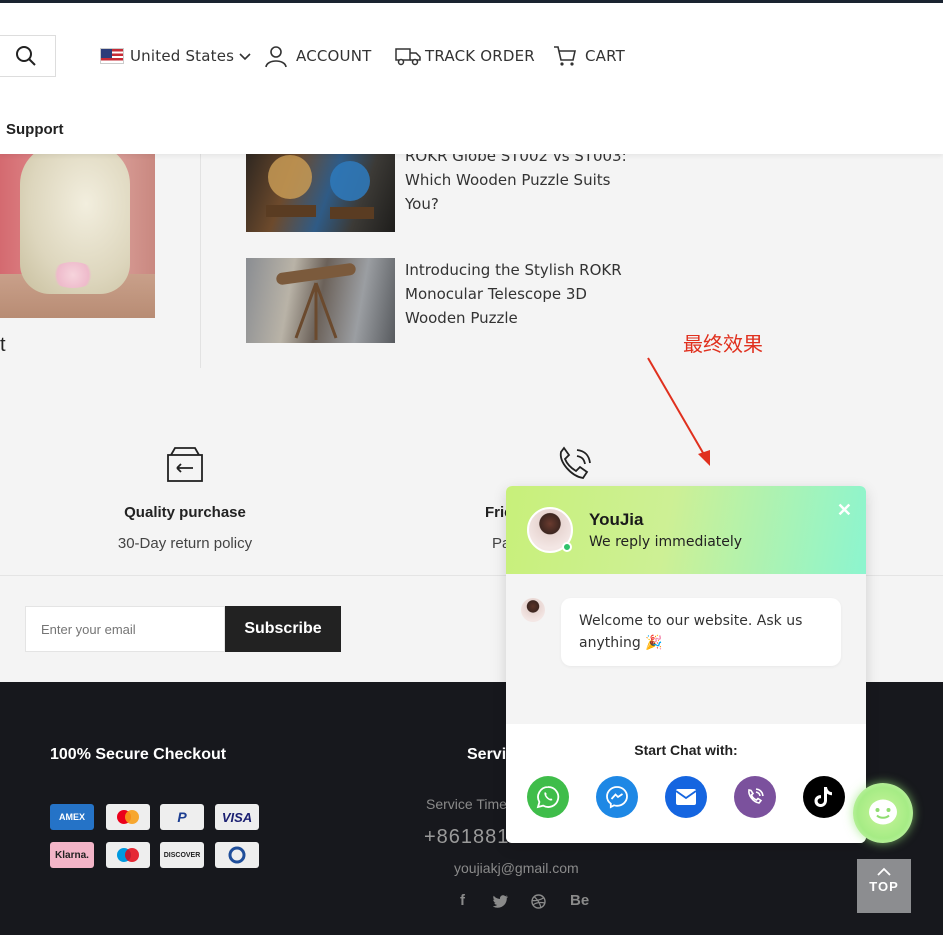  I want to click on article-image, so click(77, 236).